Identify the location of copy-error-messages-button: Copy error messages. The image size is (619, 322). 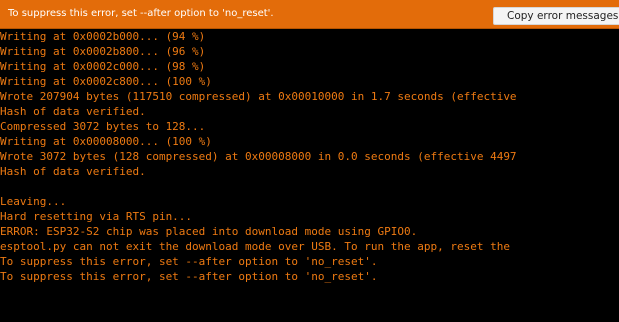
(556, 16).